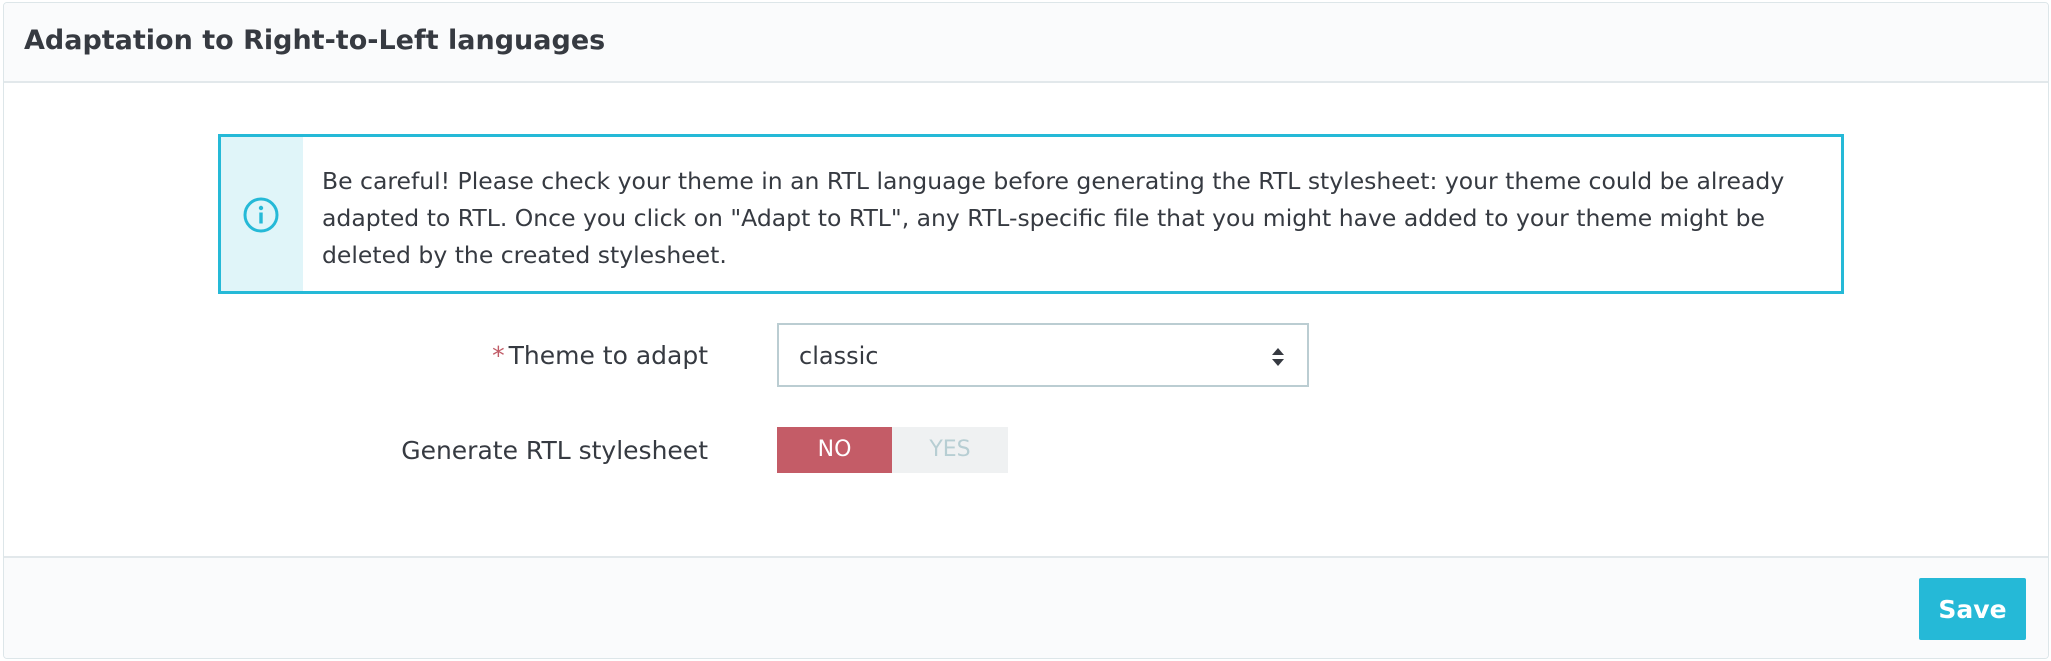  I want to click on alert-icon-column, so click(262, 214).